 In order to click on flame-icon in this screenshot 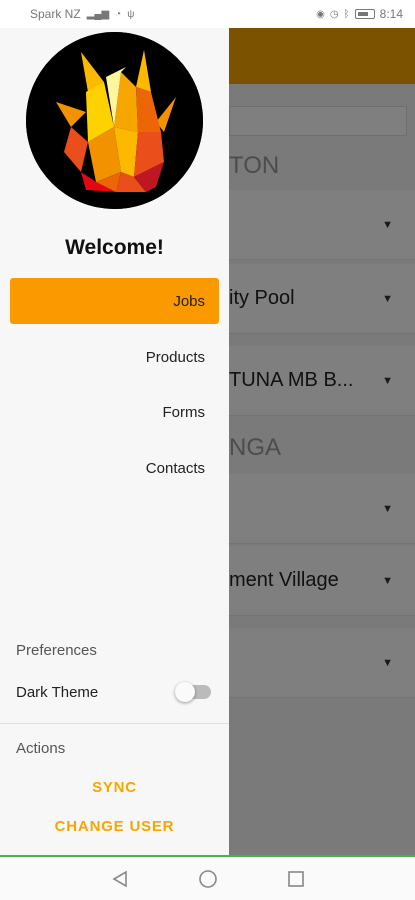, I will do `click(114, 120)`.